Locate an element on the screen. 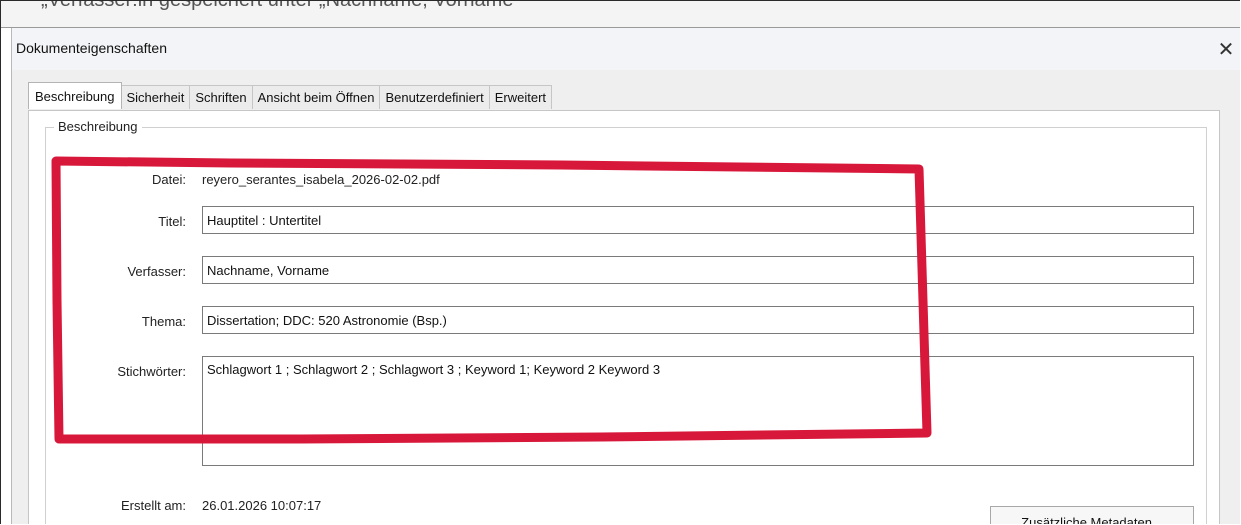 This screenshot has width=1241, height=525. tab-beschreibung: Beschreibung is located at coordinates (75, 95).